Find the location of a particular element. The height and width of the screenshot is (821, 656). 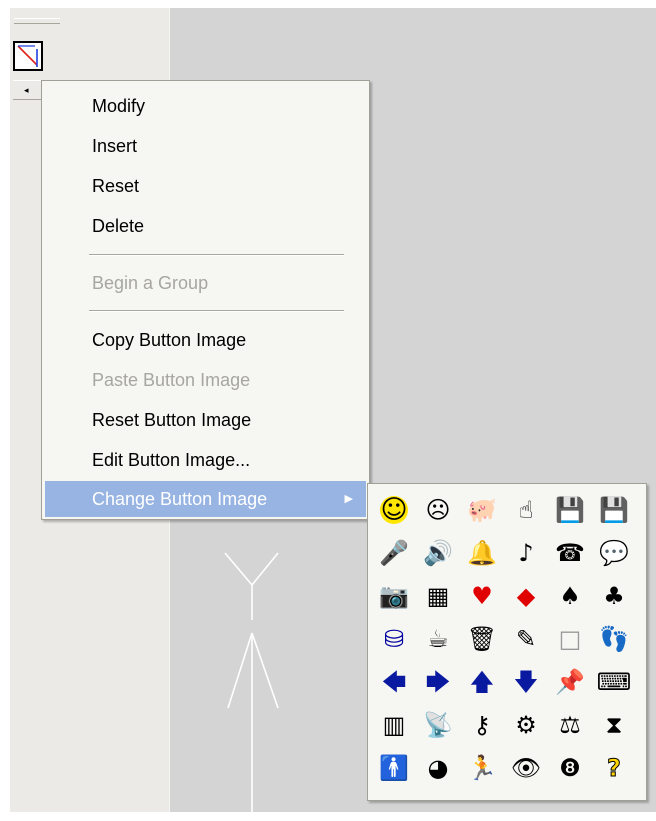

footprints-icon: 👣 is located at coordinates (614, 639).